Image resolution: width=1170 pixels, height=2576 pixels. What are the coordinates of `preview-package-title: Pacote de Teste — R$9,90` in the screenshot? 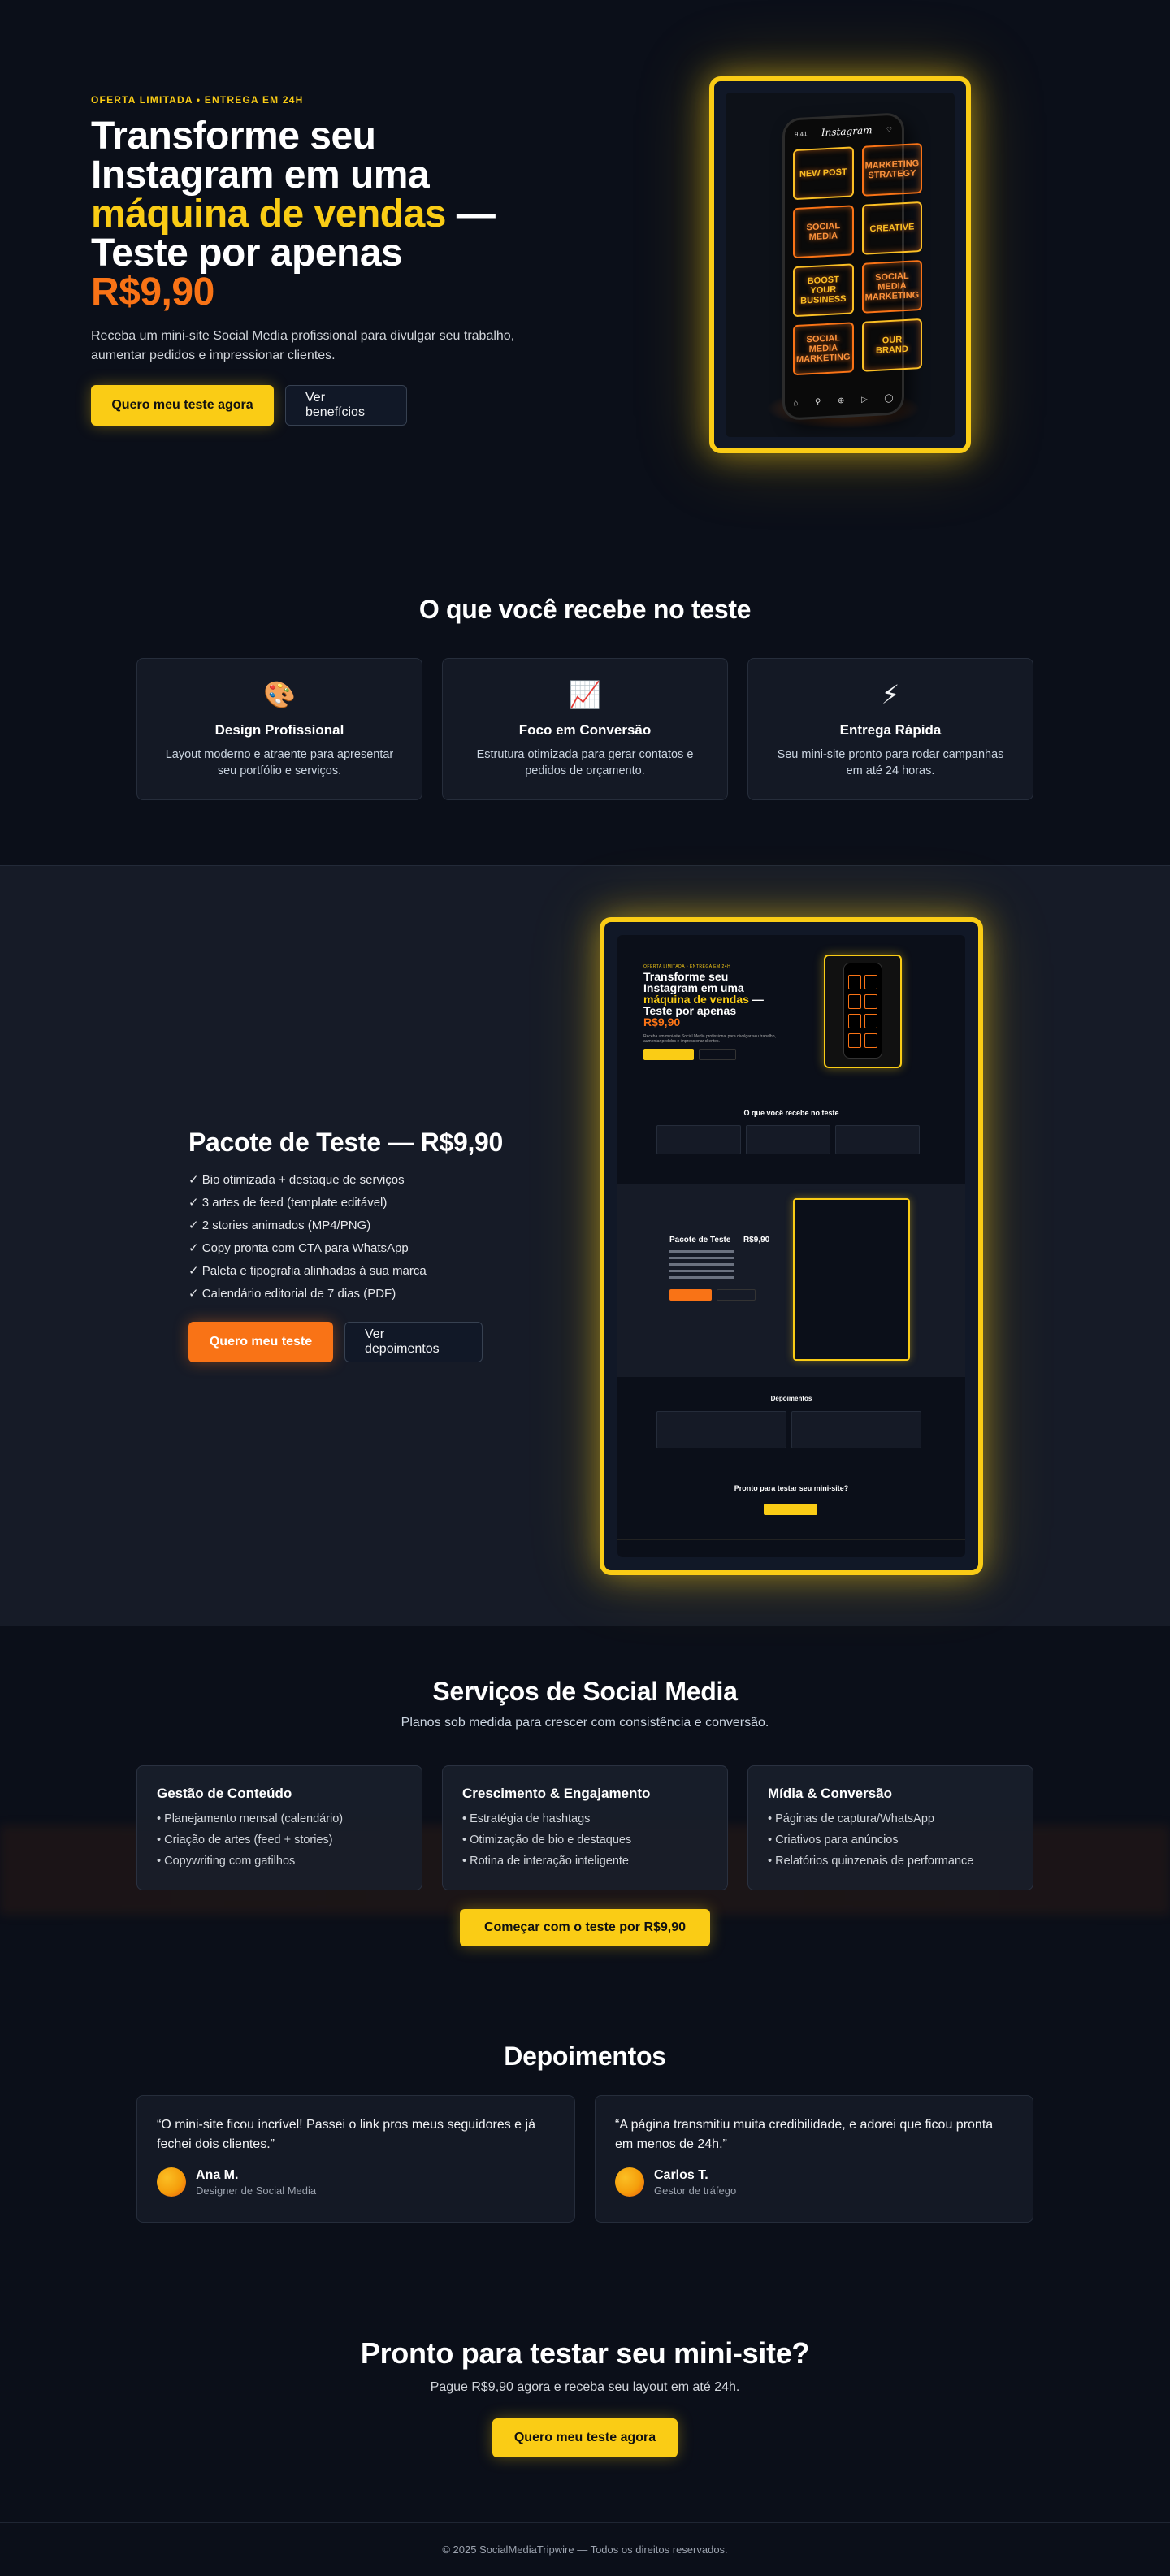 It's located at (720, 1240).